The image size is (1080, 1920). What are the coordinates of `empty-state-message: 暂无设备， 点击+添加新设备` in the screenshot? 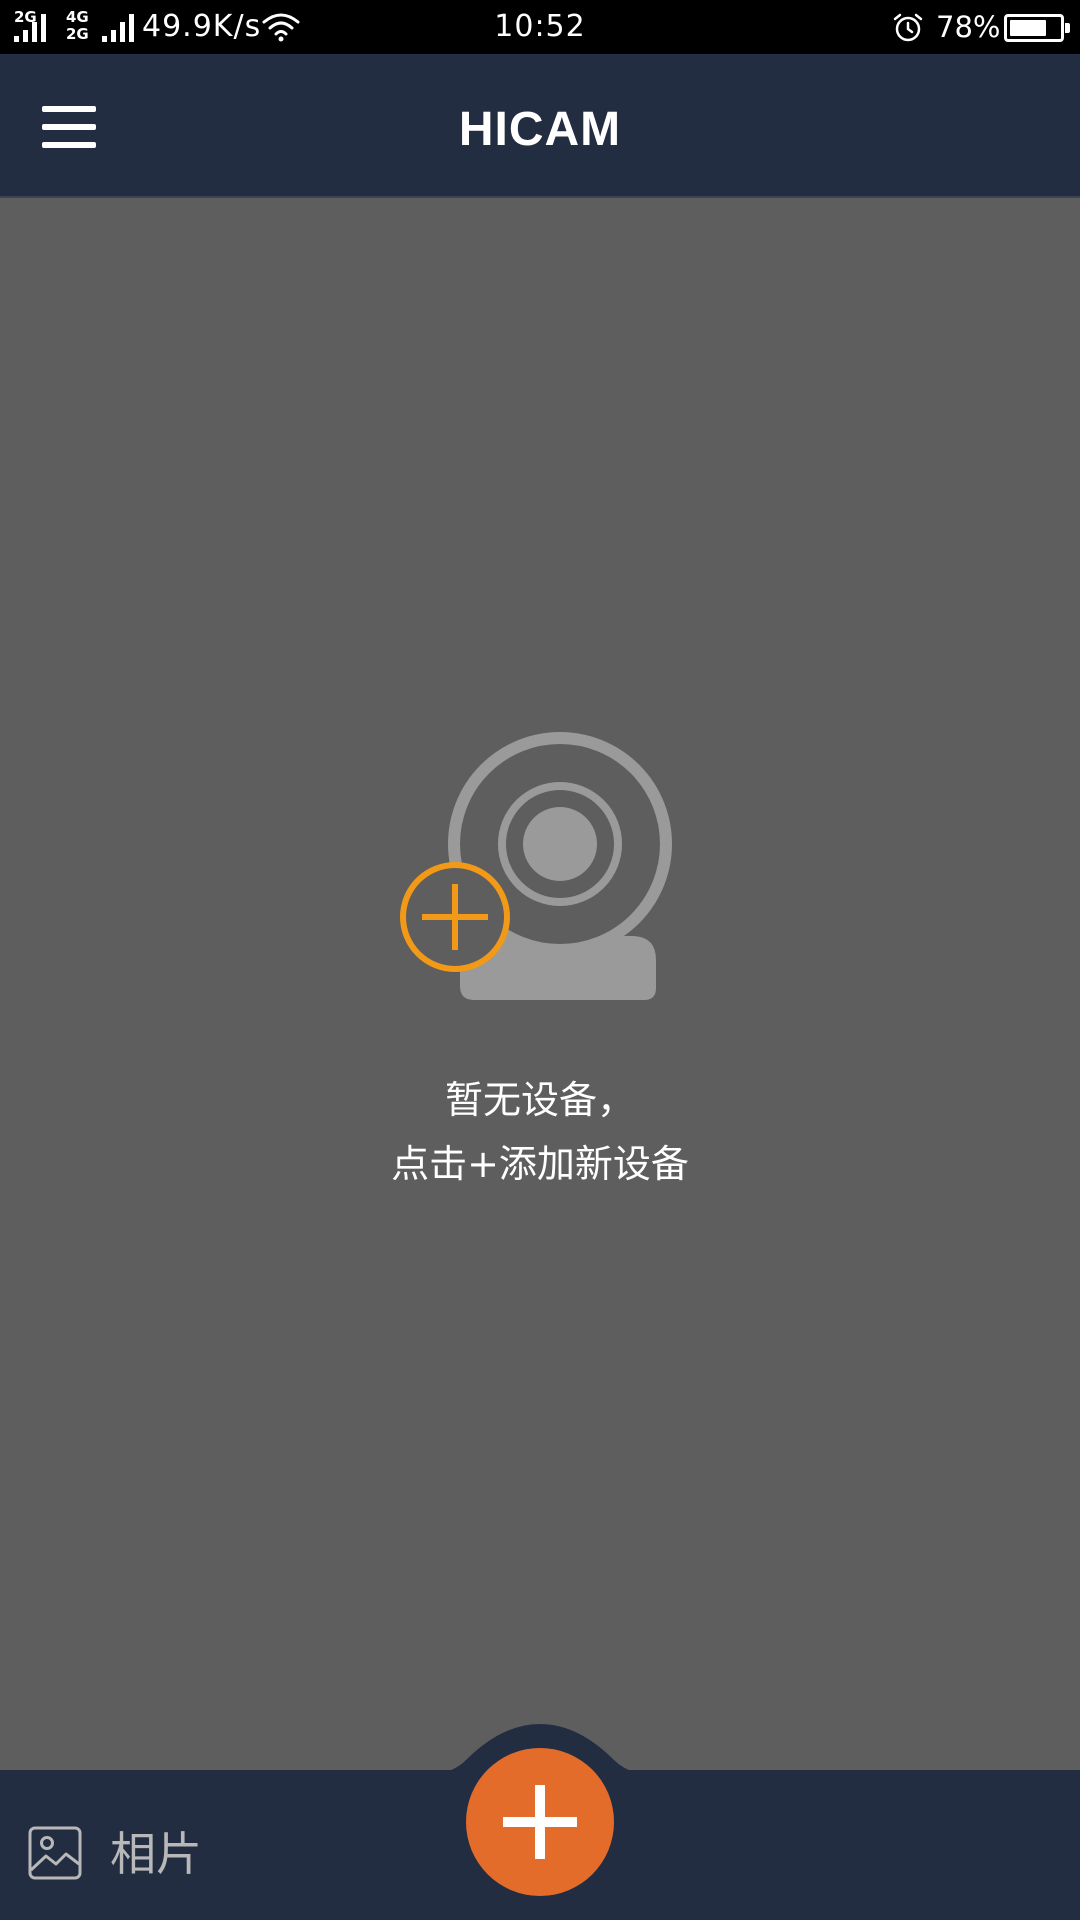 It's located at (540, 1132).